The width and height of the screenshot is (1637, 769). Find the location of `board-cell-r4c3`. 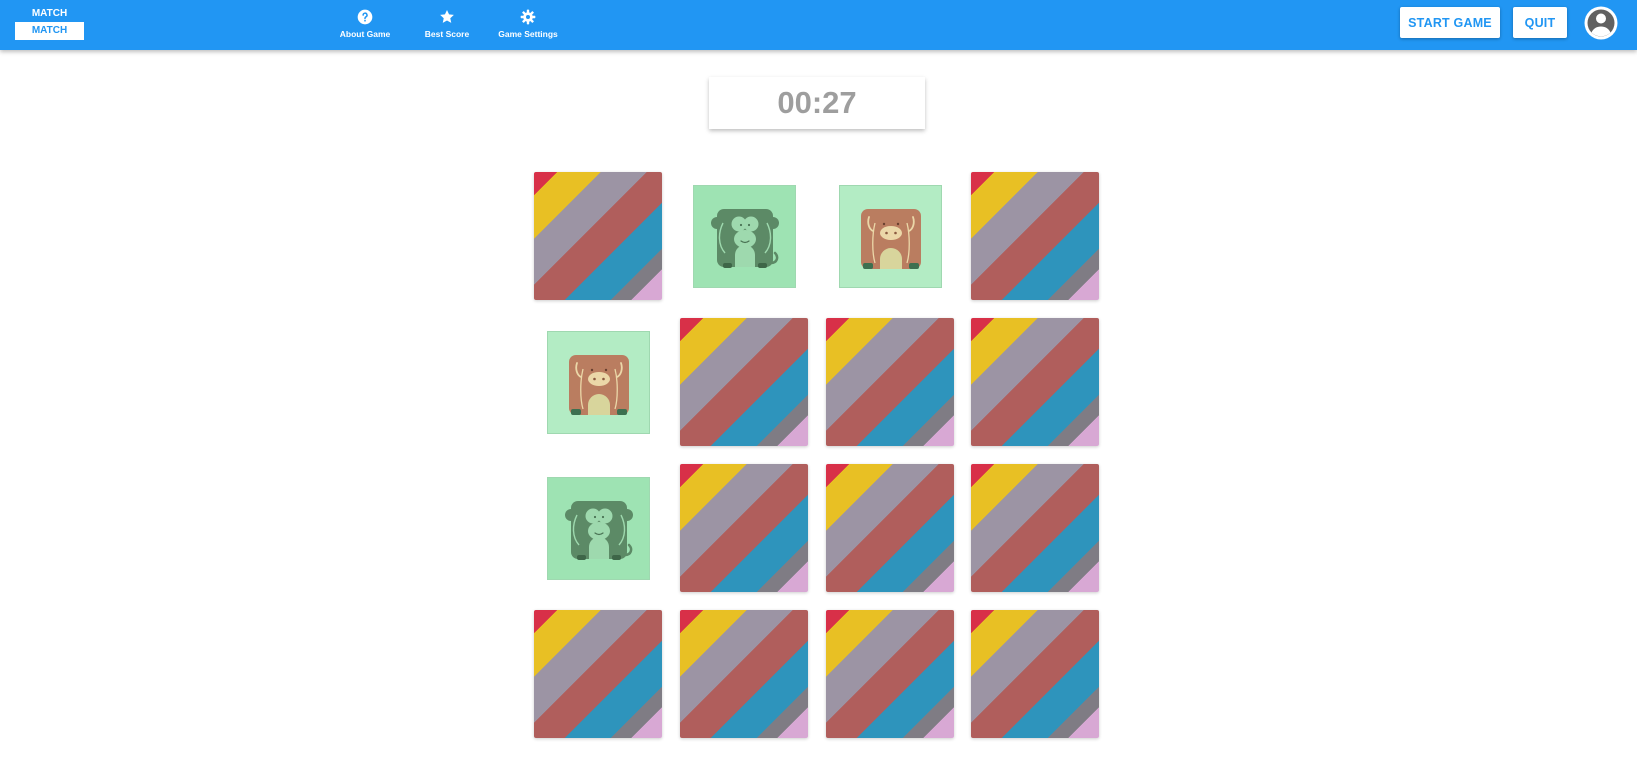

board-cell-r4c3 is located at coordinates (890, 674).